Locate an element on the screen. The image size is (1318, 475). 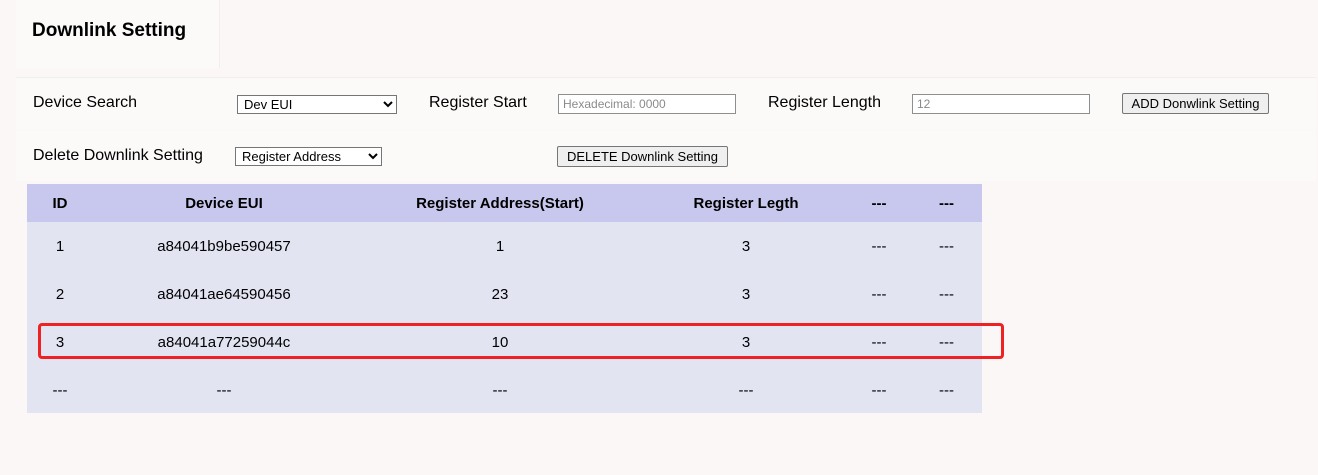
column-header-register-length: Register Legth is located at coordinates (746, 203).